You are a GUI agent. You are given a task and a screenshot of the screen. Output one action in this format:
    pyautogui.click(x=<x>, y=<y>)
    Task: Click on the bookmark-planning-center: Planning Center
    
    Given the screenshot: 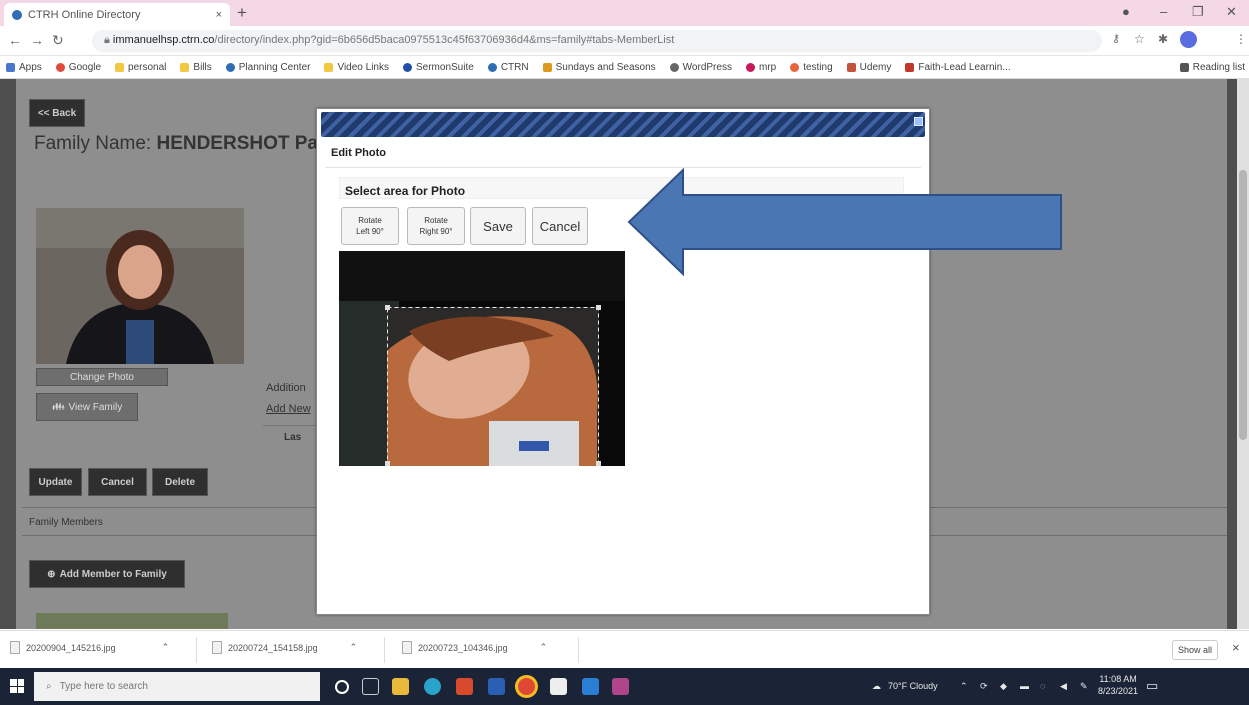 What is the action you would take?
    pyautogui.click(x=267, y=67)
    